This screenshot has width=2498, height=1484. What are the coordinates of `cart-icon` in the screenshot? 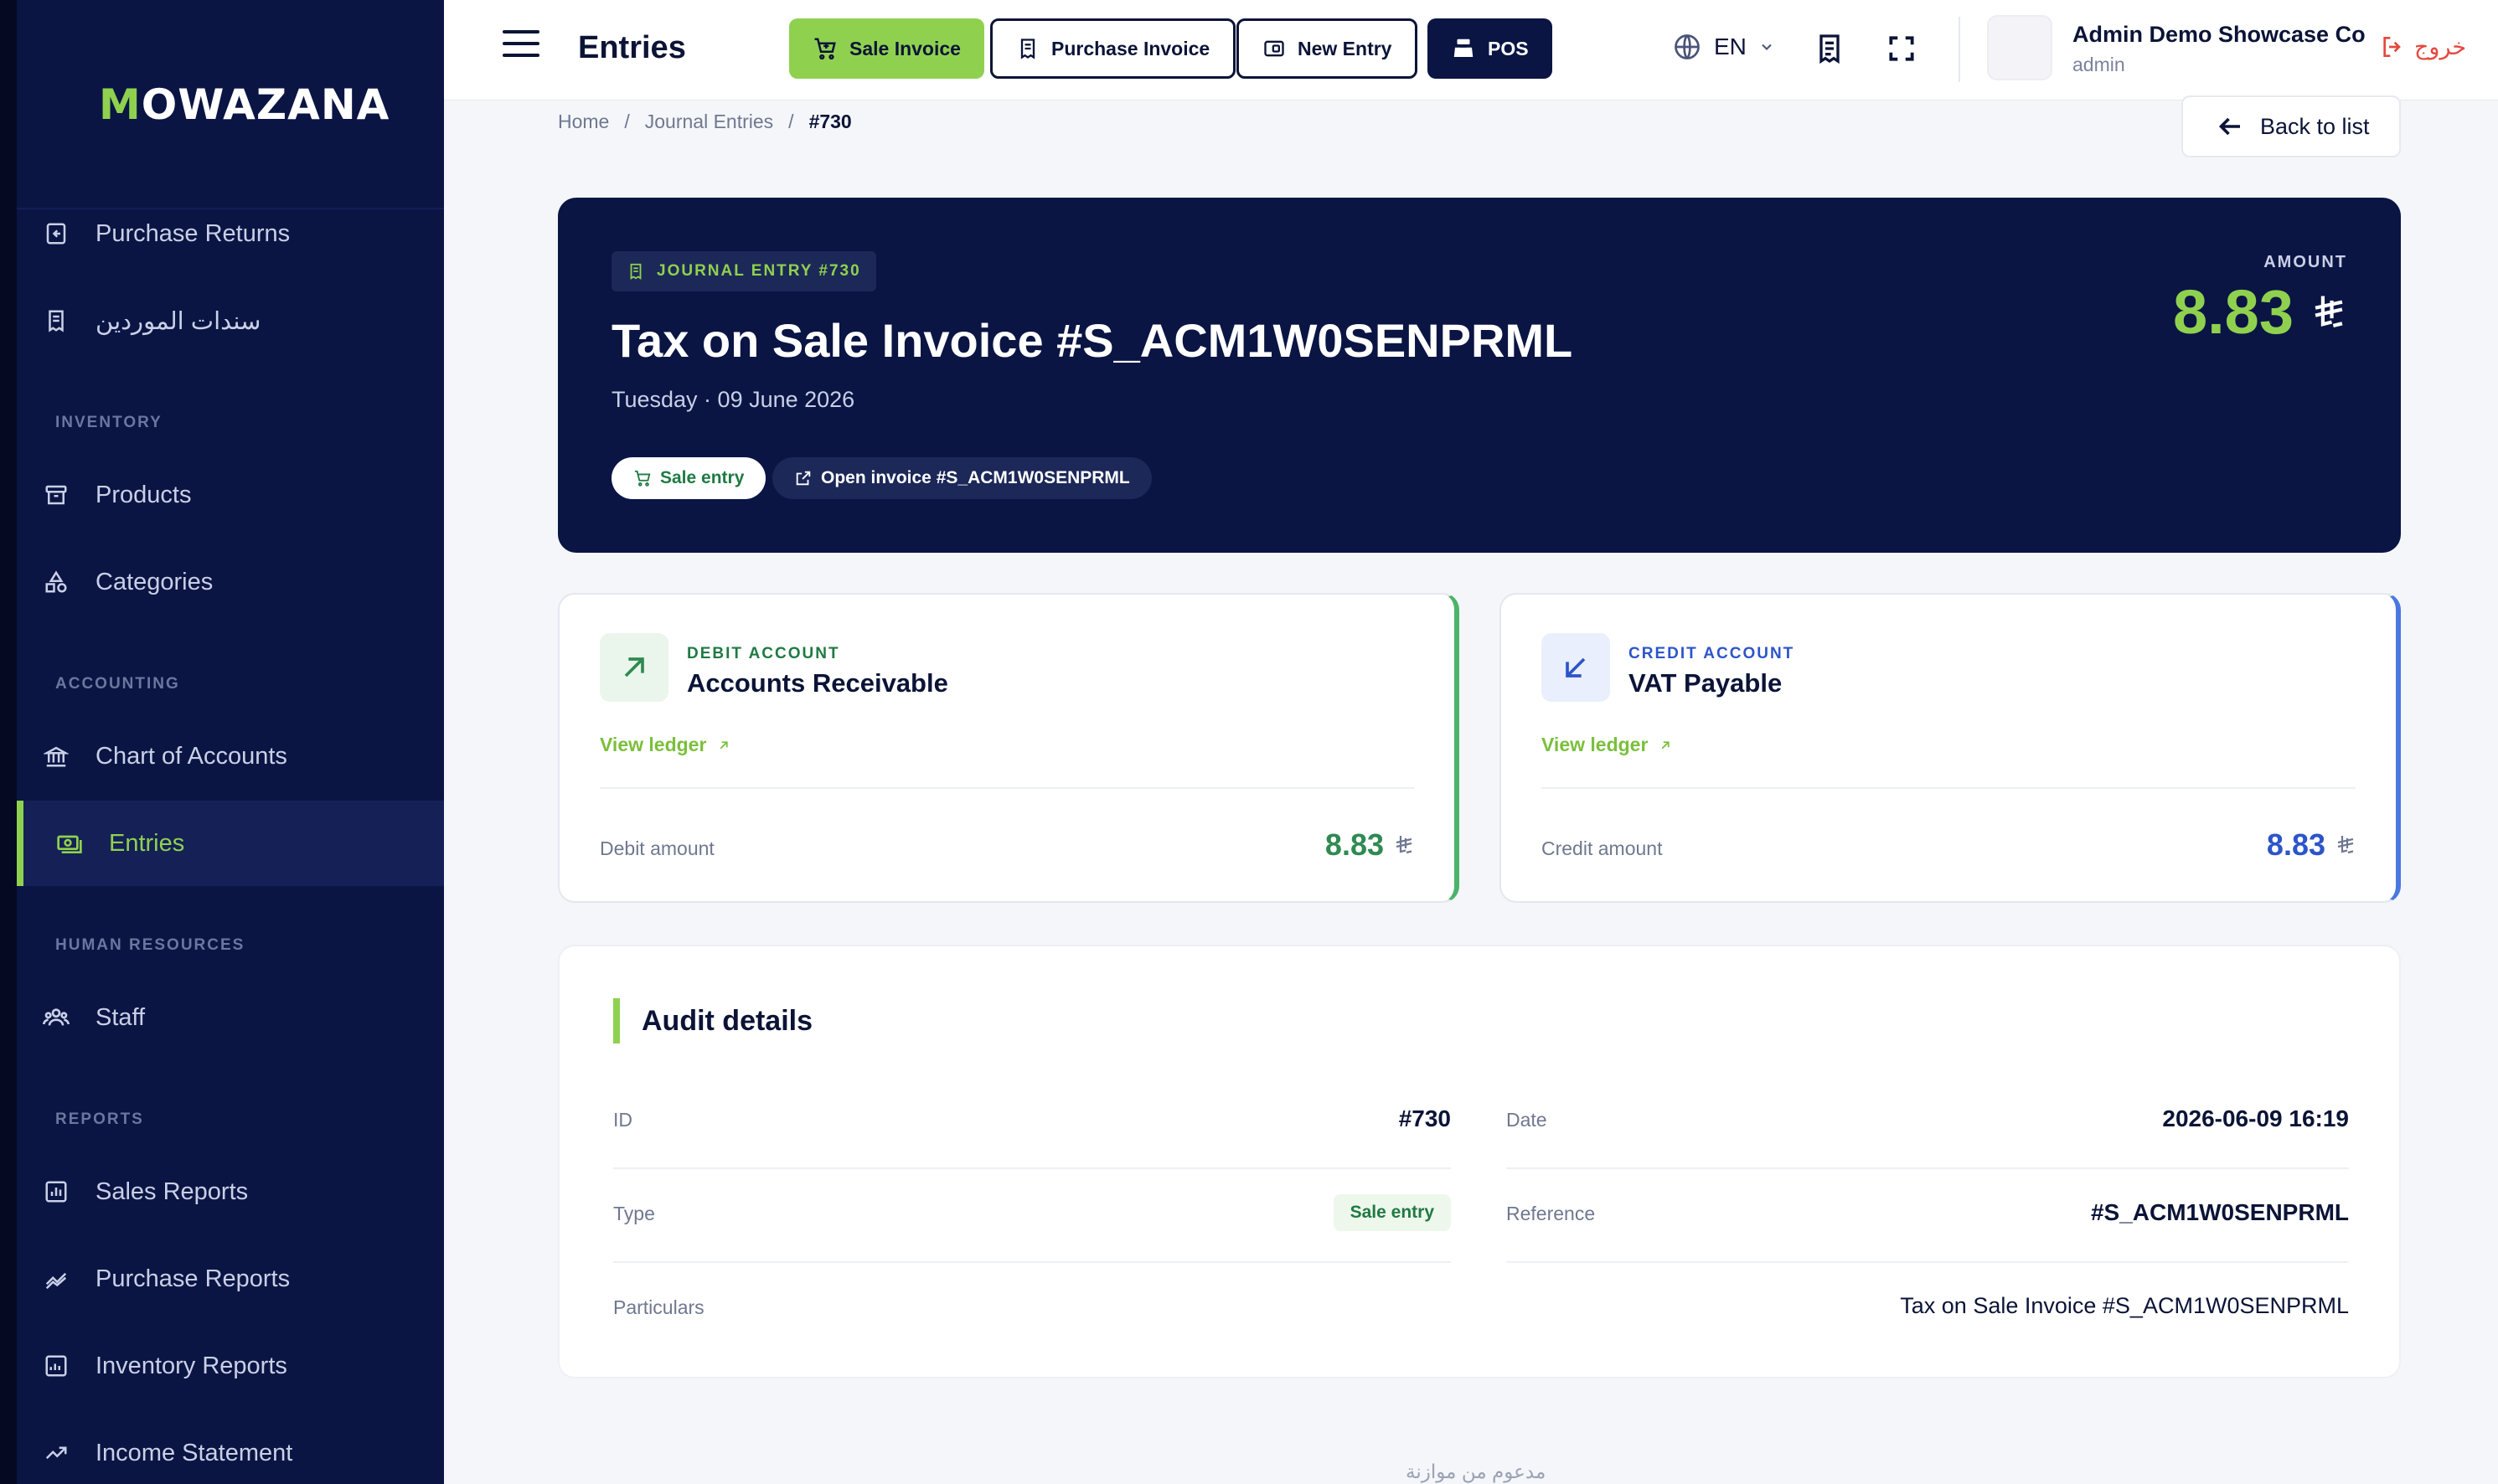 It's located at (825, 48).